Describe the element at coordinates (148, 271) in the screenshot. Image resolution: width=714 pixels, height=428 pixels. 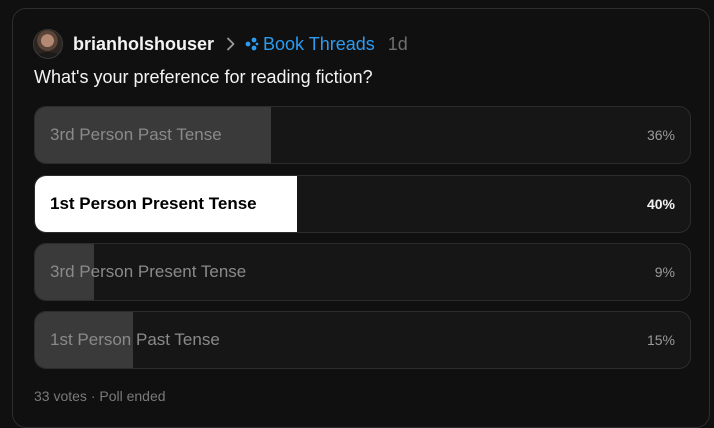
I see `poll-option-label: 3rd Person Present Tense` at that location.